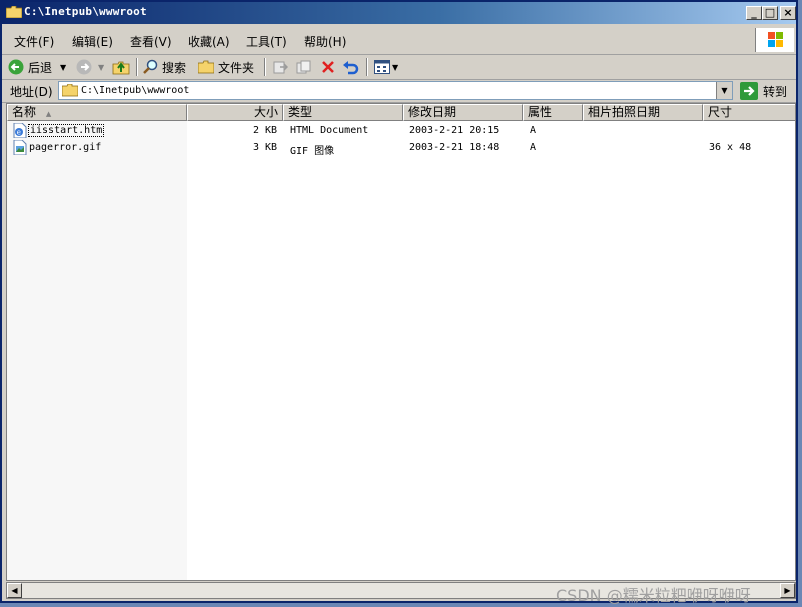 The width and height of the screenshot is (802, 607). I want to click on address-dropdown-icon: ▼, so click(724, 90).